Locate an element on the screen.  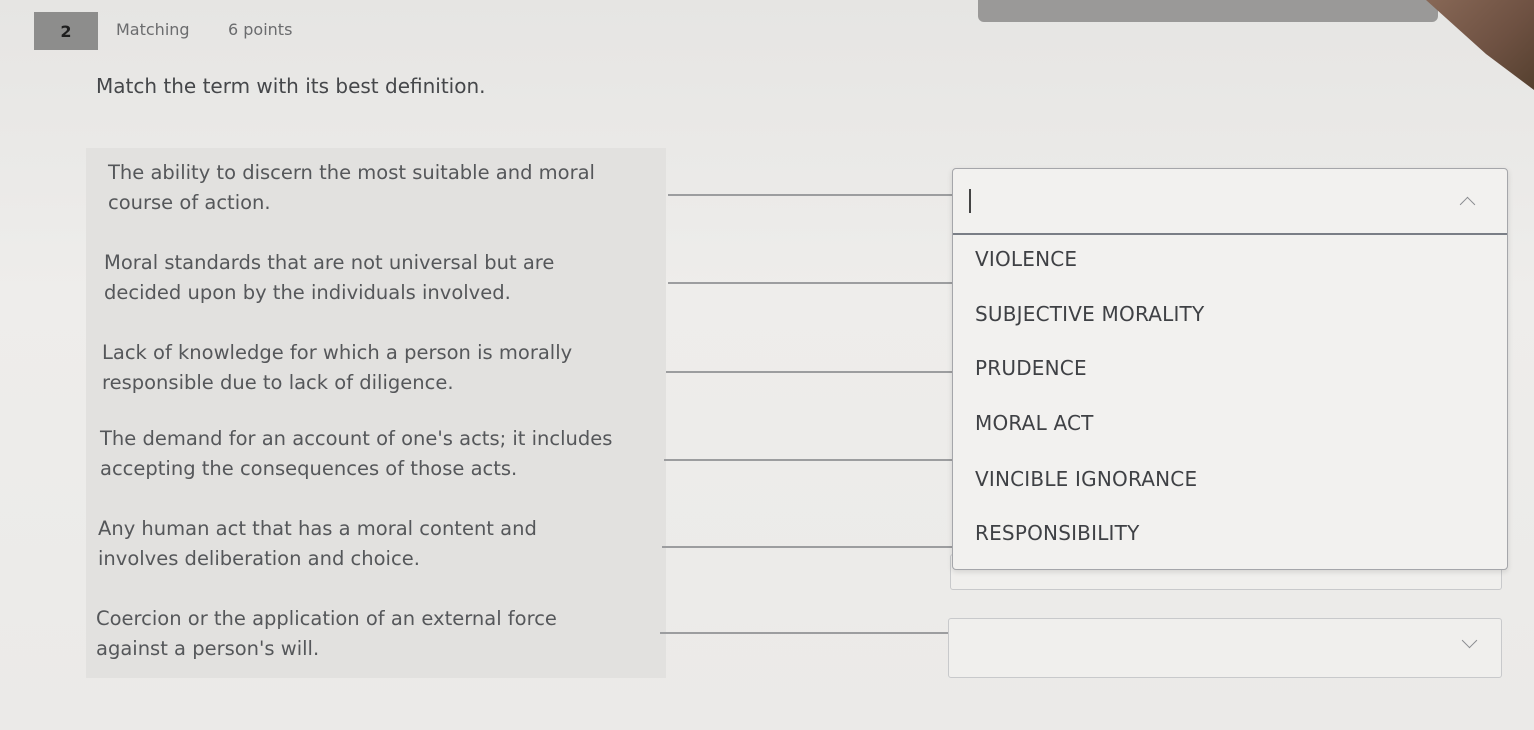
dropdown-option: VINCIBLE IGNORANCE is located at coordinates (1086, 479).